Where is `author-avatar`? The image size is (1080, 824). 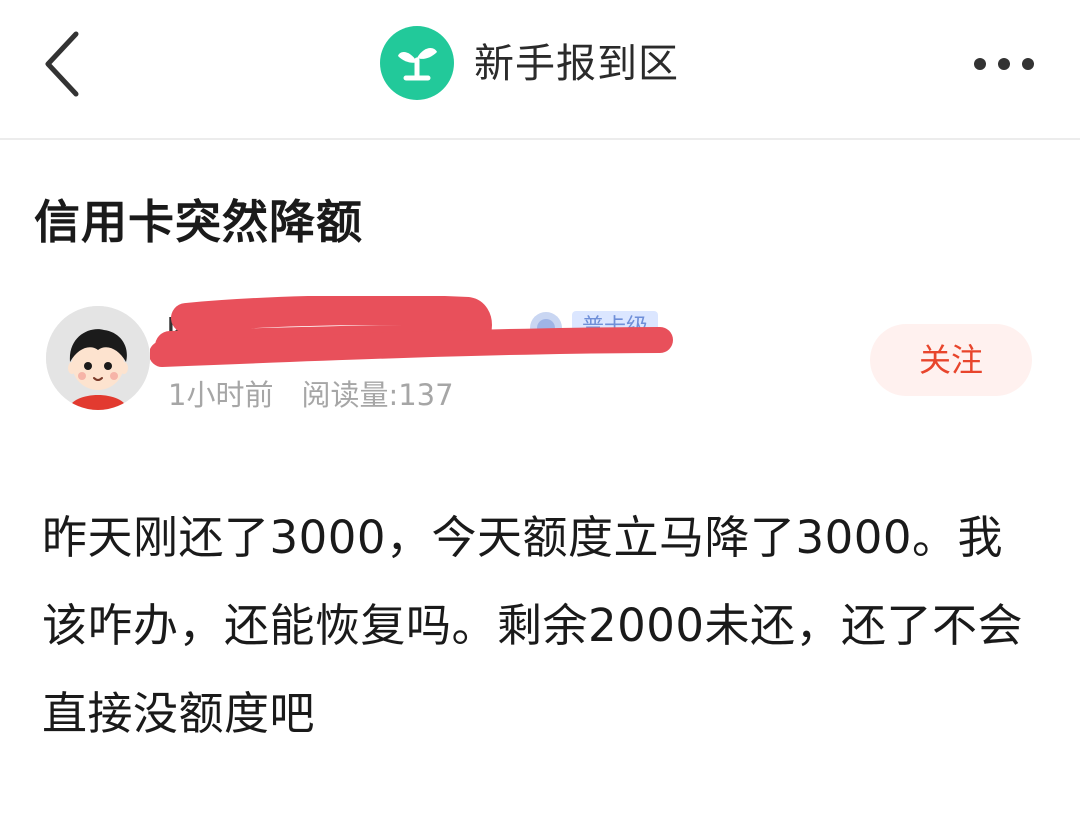
author-avatar is located at coordinates (98, 358).